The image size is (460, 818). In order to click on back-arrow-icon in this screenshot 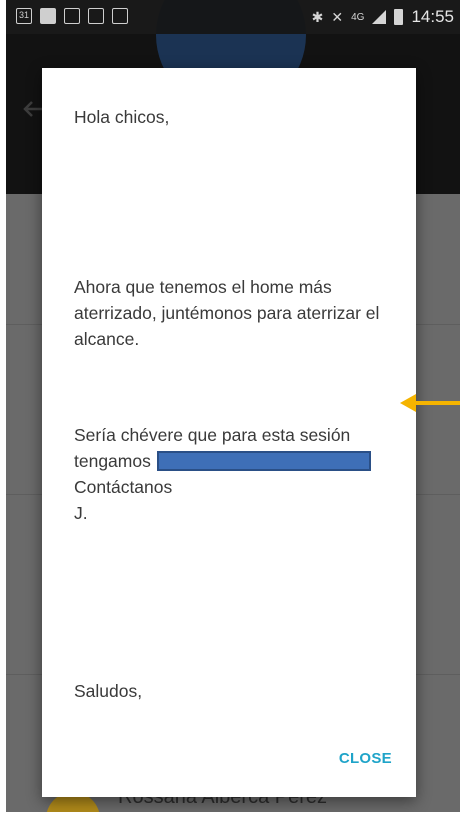, I will do `click(33, 109)`.